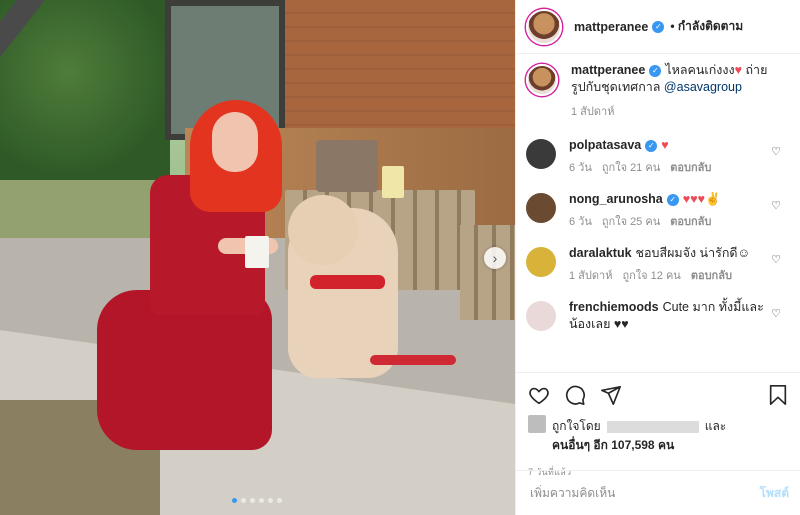 The width and height of the screenshot is (800, 515). What do you see at coordinates (669, 168) in the screenshot?
I see `comment-meta: 6 วัน ถูกใจ 21 คน ตอบกลับ` at bounding box center [669, 168].